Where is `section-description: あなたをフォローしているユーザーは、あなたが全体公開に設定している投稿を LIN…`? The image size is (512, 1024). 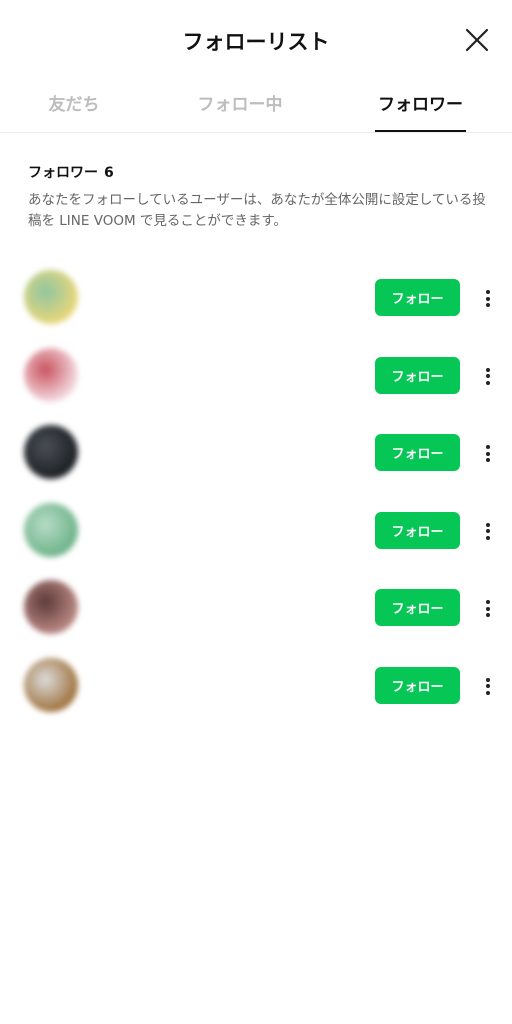 section-description: あなたをフォローしているユーザーは、あなたが全体公開に設定している投稿を LIN… is located at coordinates (257, 210).